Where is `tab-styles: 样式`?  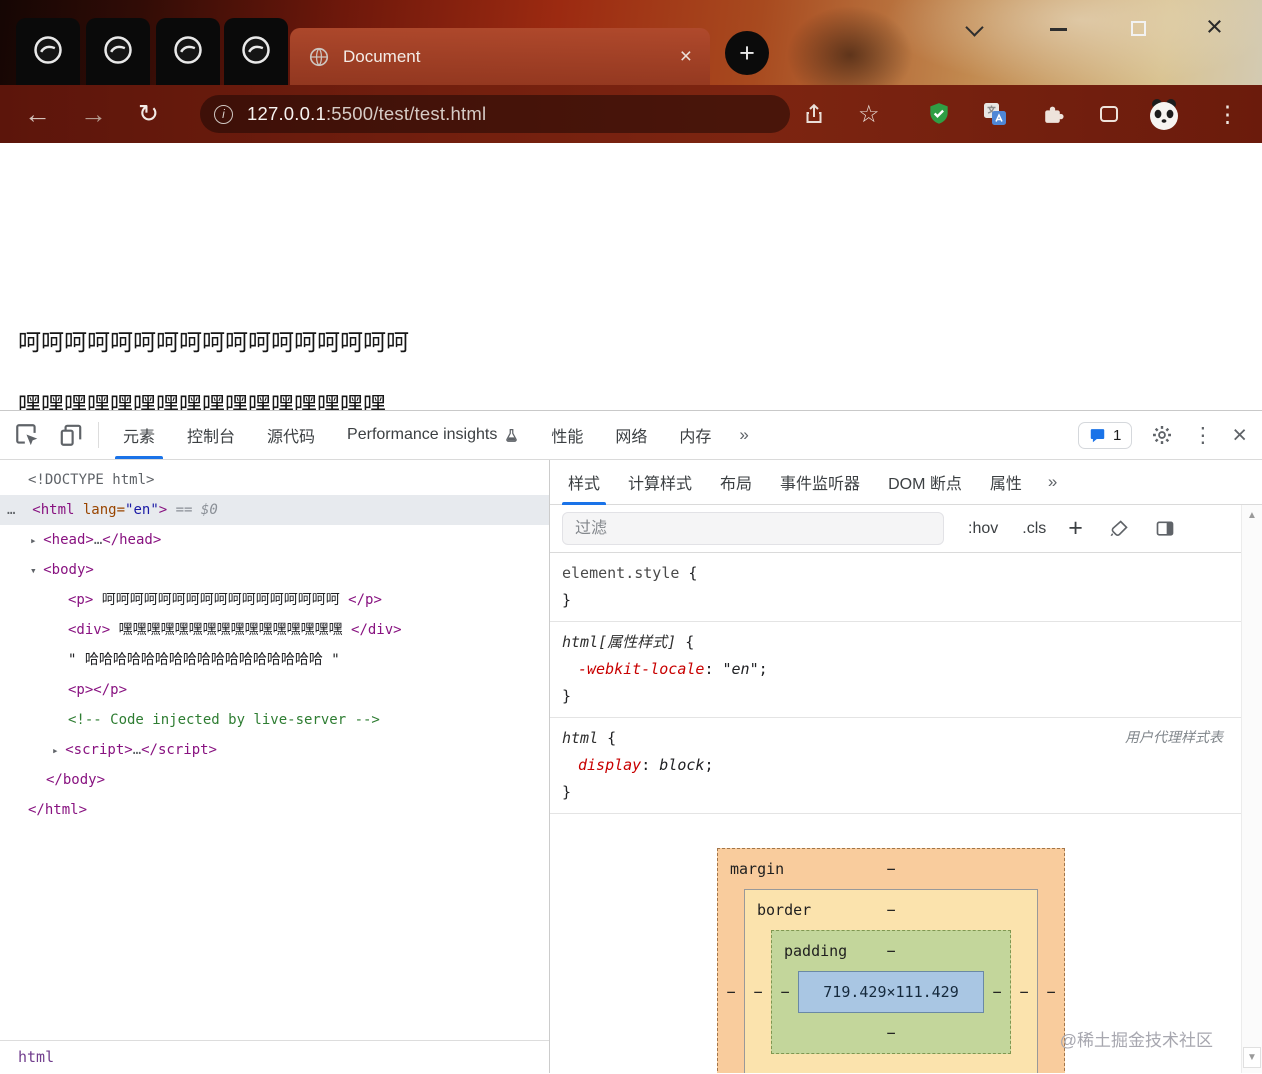
tab-styles: 样式 is located at coordinates (584, 482).